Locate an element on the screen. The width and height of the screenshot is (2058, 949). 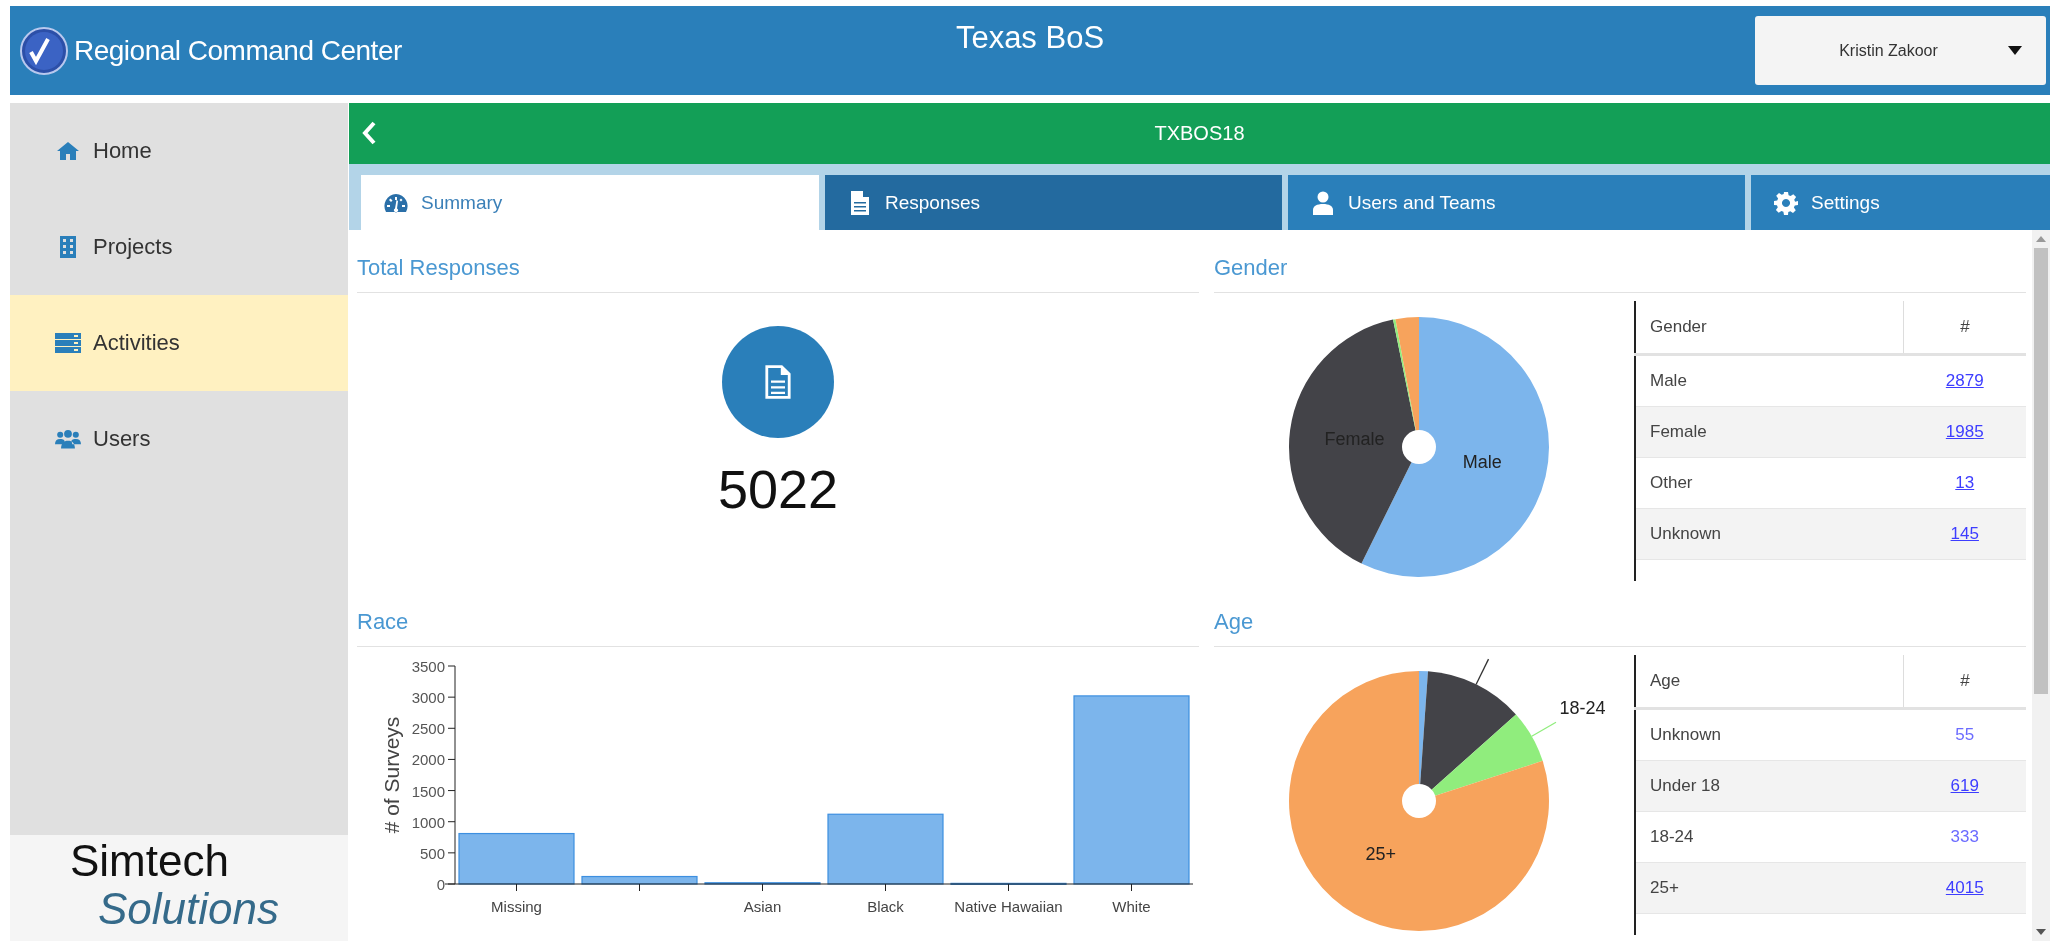
x-tick-label: Black is located at coordinates (885, 906).